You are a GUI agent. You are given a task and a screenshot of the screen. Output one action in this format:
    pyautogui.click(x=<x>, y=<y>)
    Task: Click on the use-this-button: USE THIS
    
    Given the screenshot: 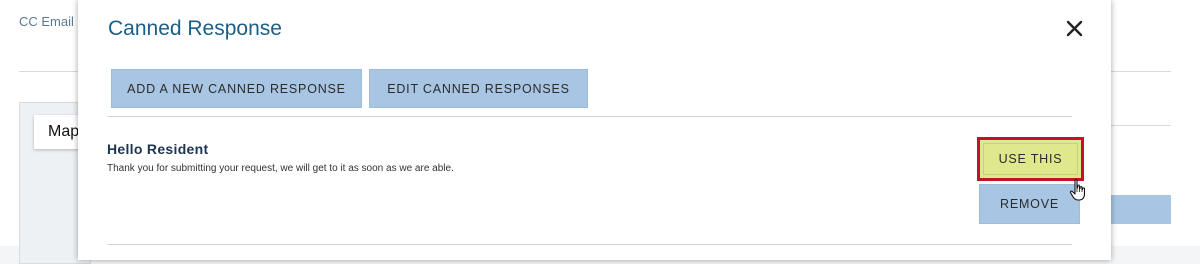 What is the action you would take?
    pyautogui.click(x=1030, y=159)
    